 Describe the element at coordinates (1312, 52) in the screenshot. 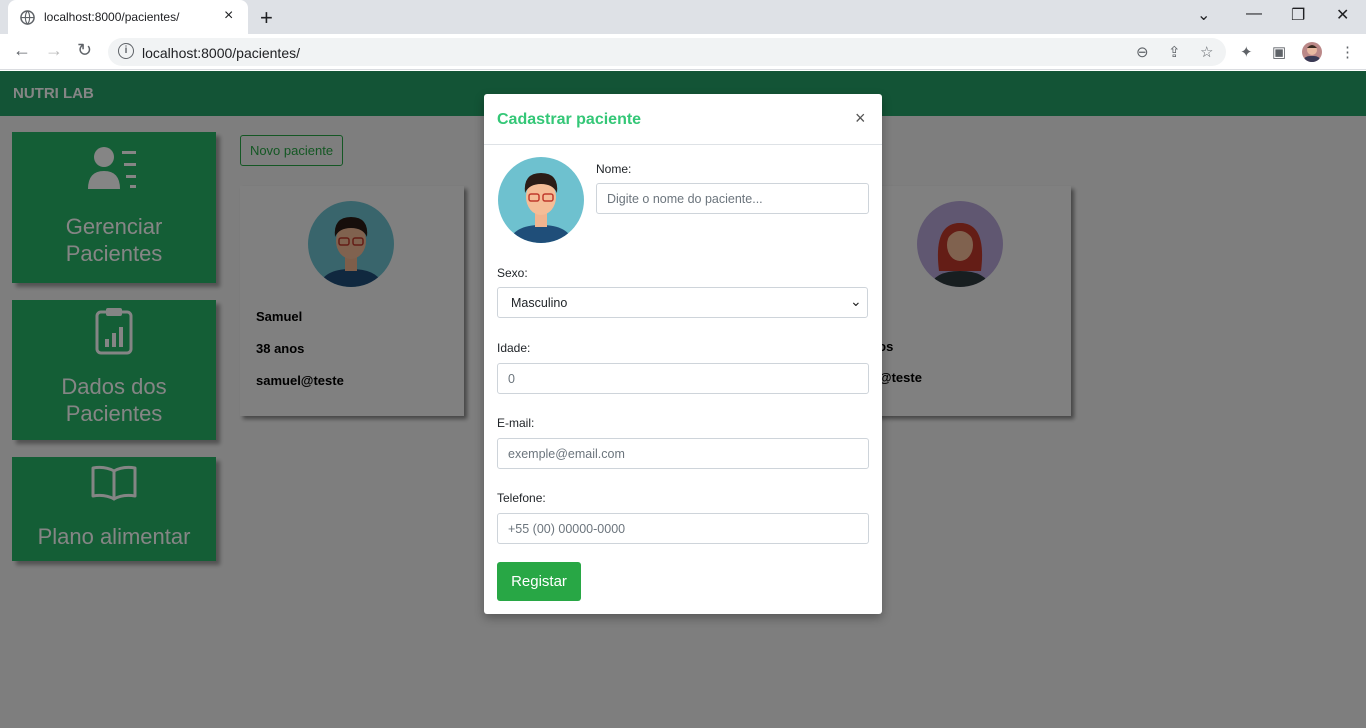

I see `profile-avatar` at that location.